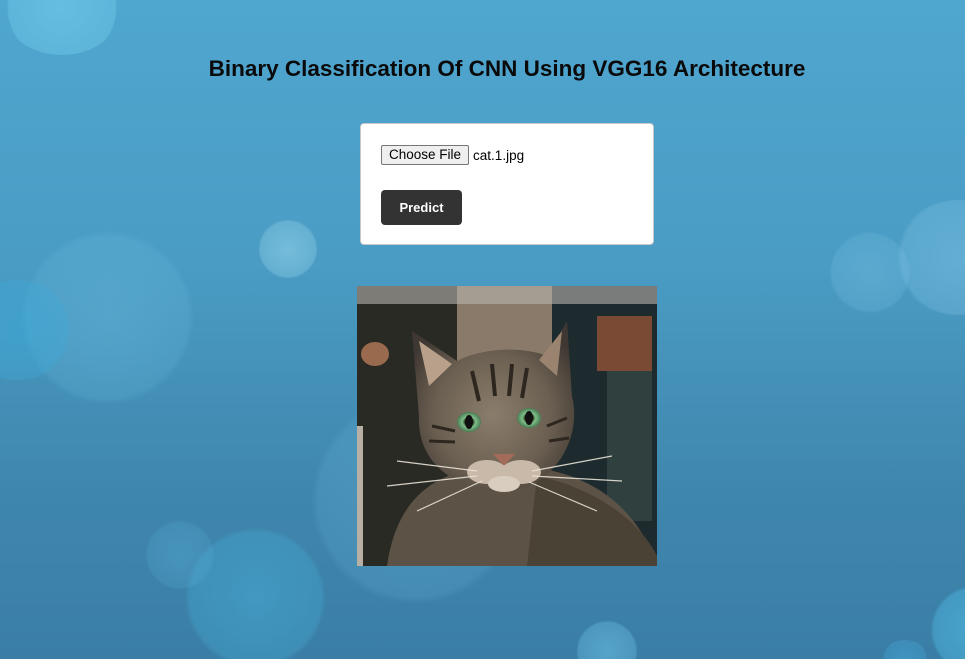 The image size is (965, 659). What do you see at coordinates (421, 207) in the screenshot?
I see `predict-button: Predict` at bounding box center [421, 207].